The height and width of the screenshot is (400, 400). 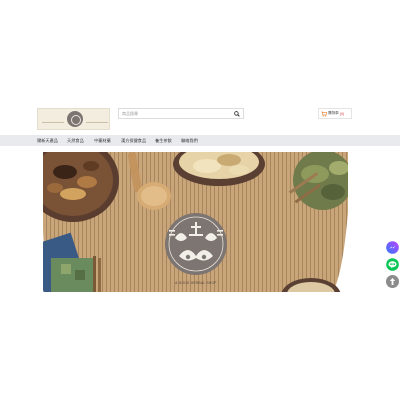 I want to click on messenger-icon, so click(x=392, y=247).